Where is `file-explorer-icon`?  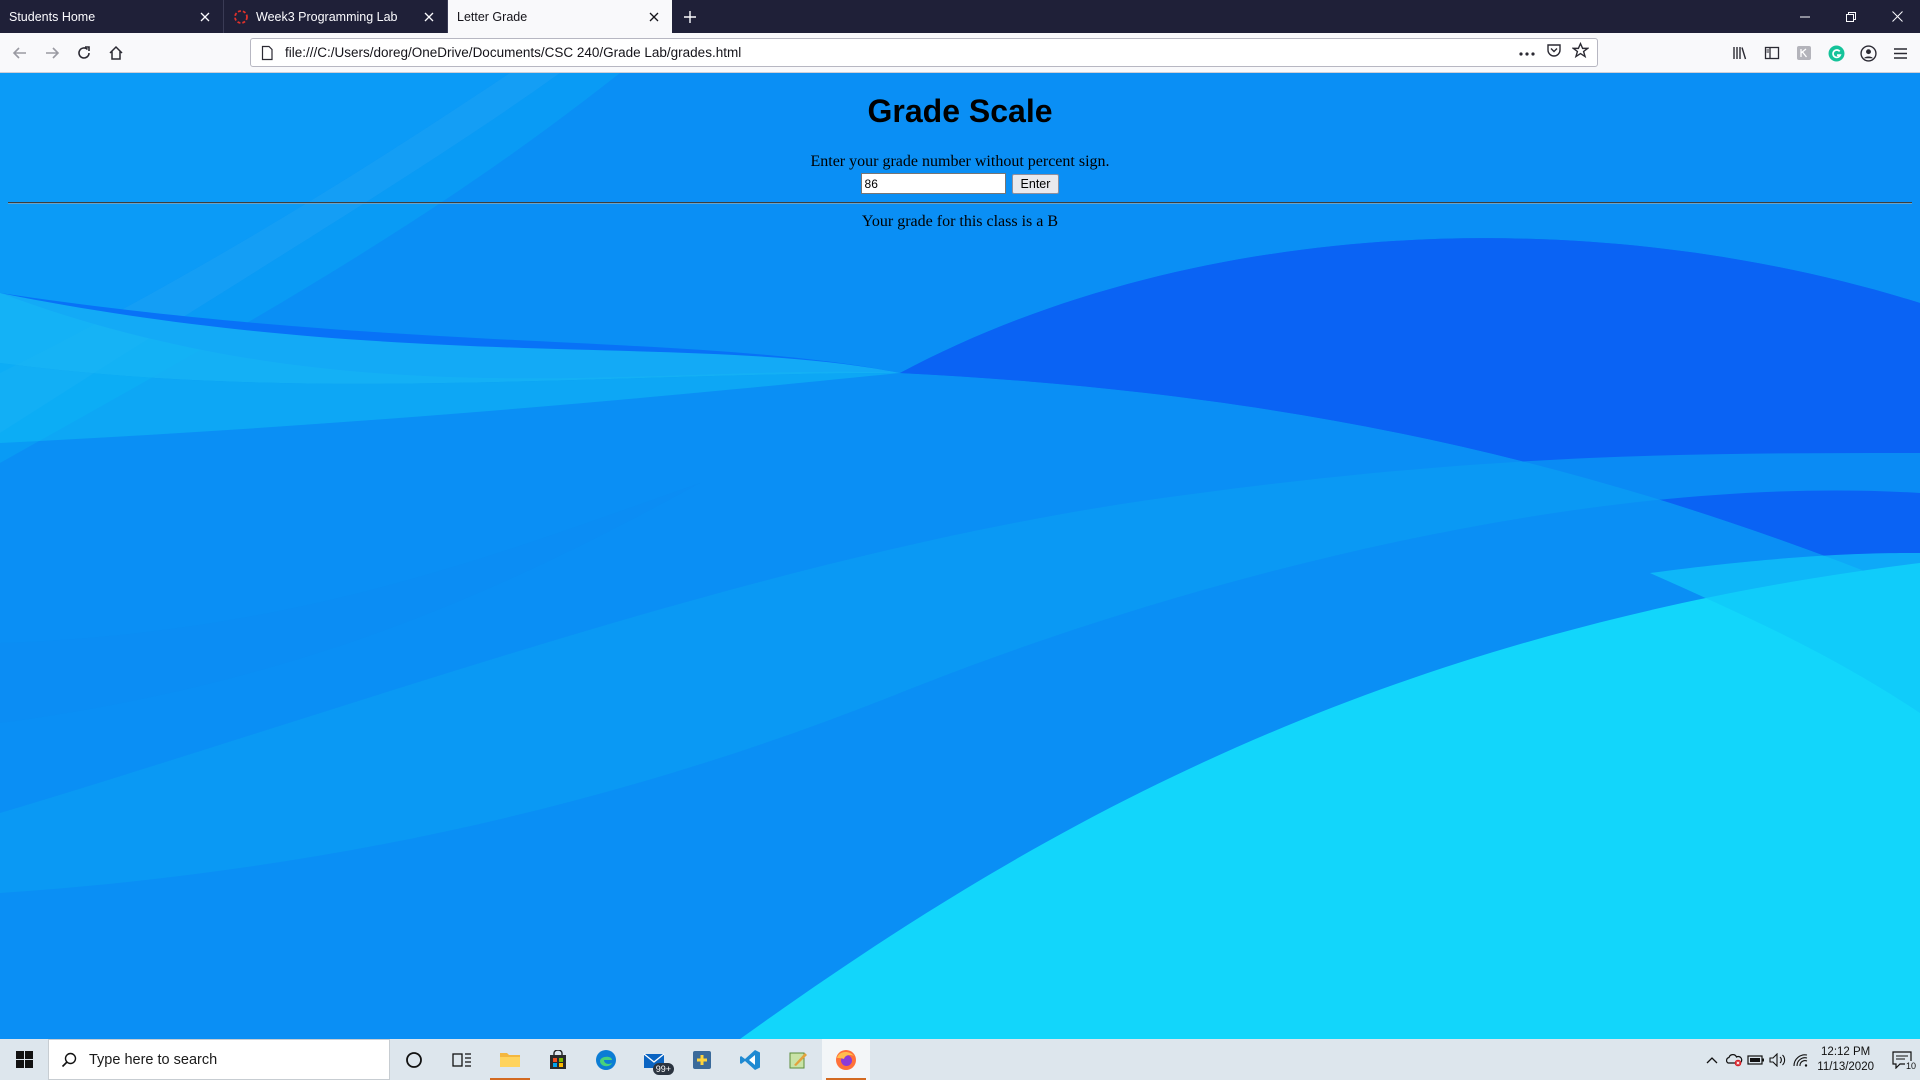 file-explorer-icon is located at coordinates (510, 1059).